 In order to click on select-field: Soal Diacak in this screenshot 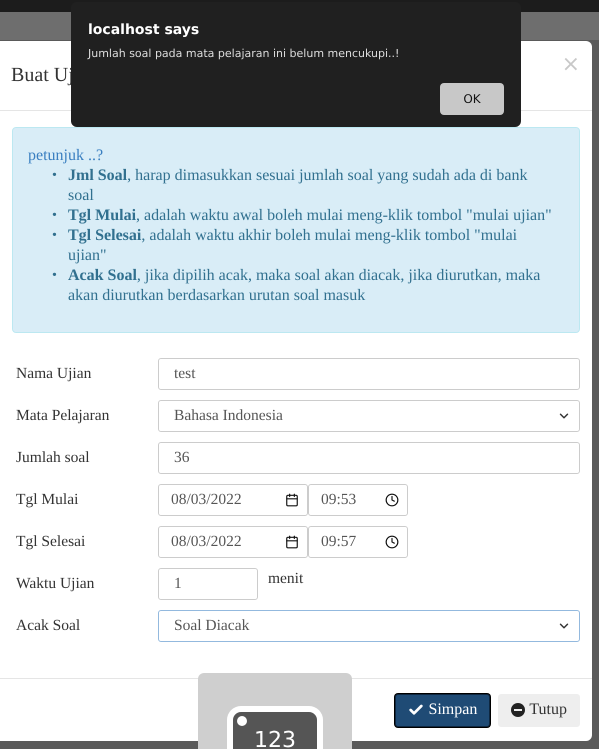, I will do `click(369, 626)`.